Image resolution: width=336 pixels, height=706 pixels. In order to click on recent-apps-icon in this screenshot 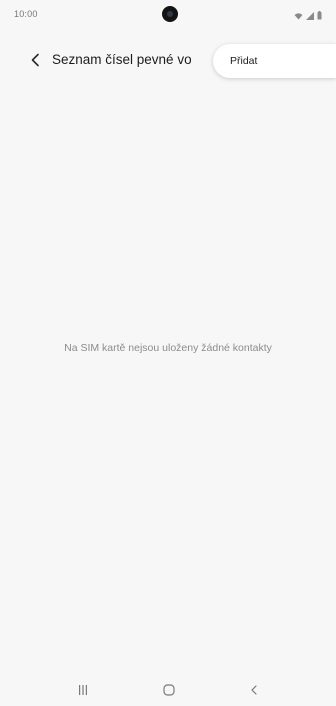, I will do `click(83, 692)`.